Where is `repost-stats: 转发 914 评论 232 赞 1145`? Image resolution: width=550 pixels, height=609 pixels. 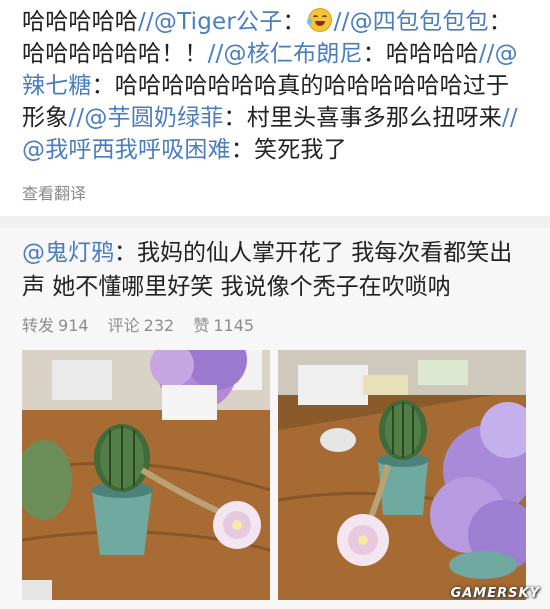 repost-stats: 转发 914 评论 232 赞 1145 is located at coordinates (145, 324).